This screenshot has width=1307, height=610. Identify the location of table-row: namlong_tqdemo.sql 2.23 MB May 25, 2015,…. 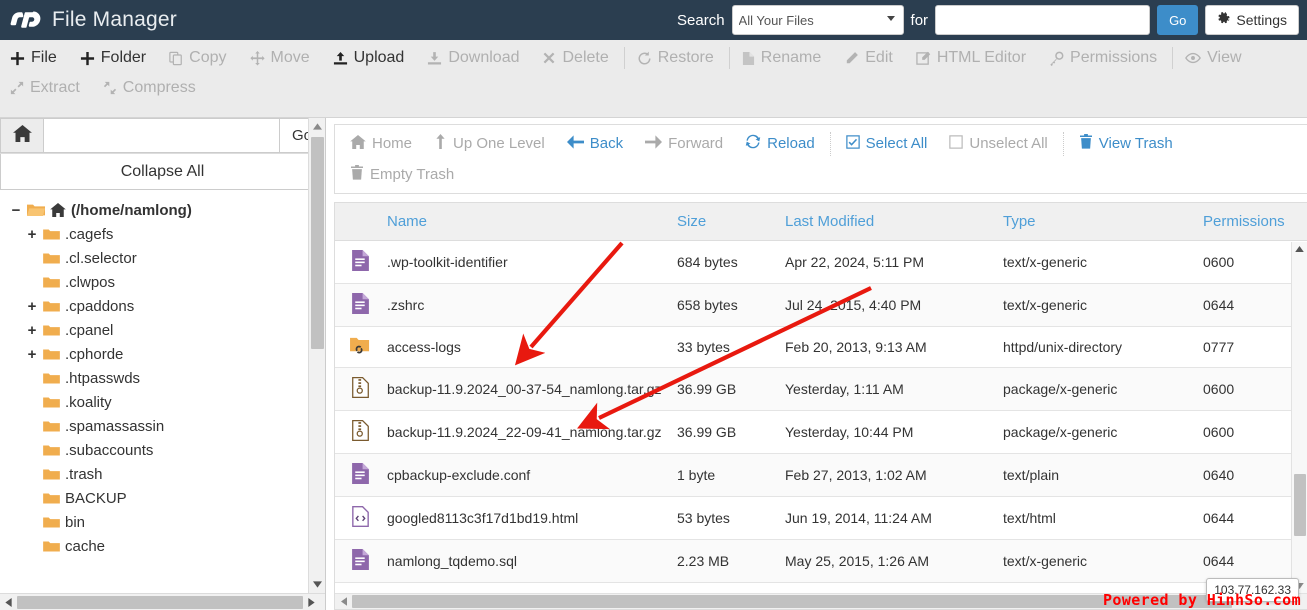
(821, 561).